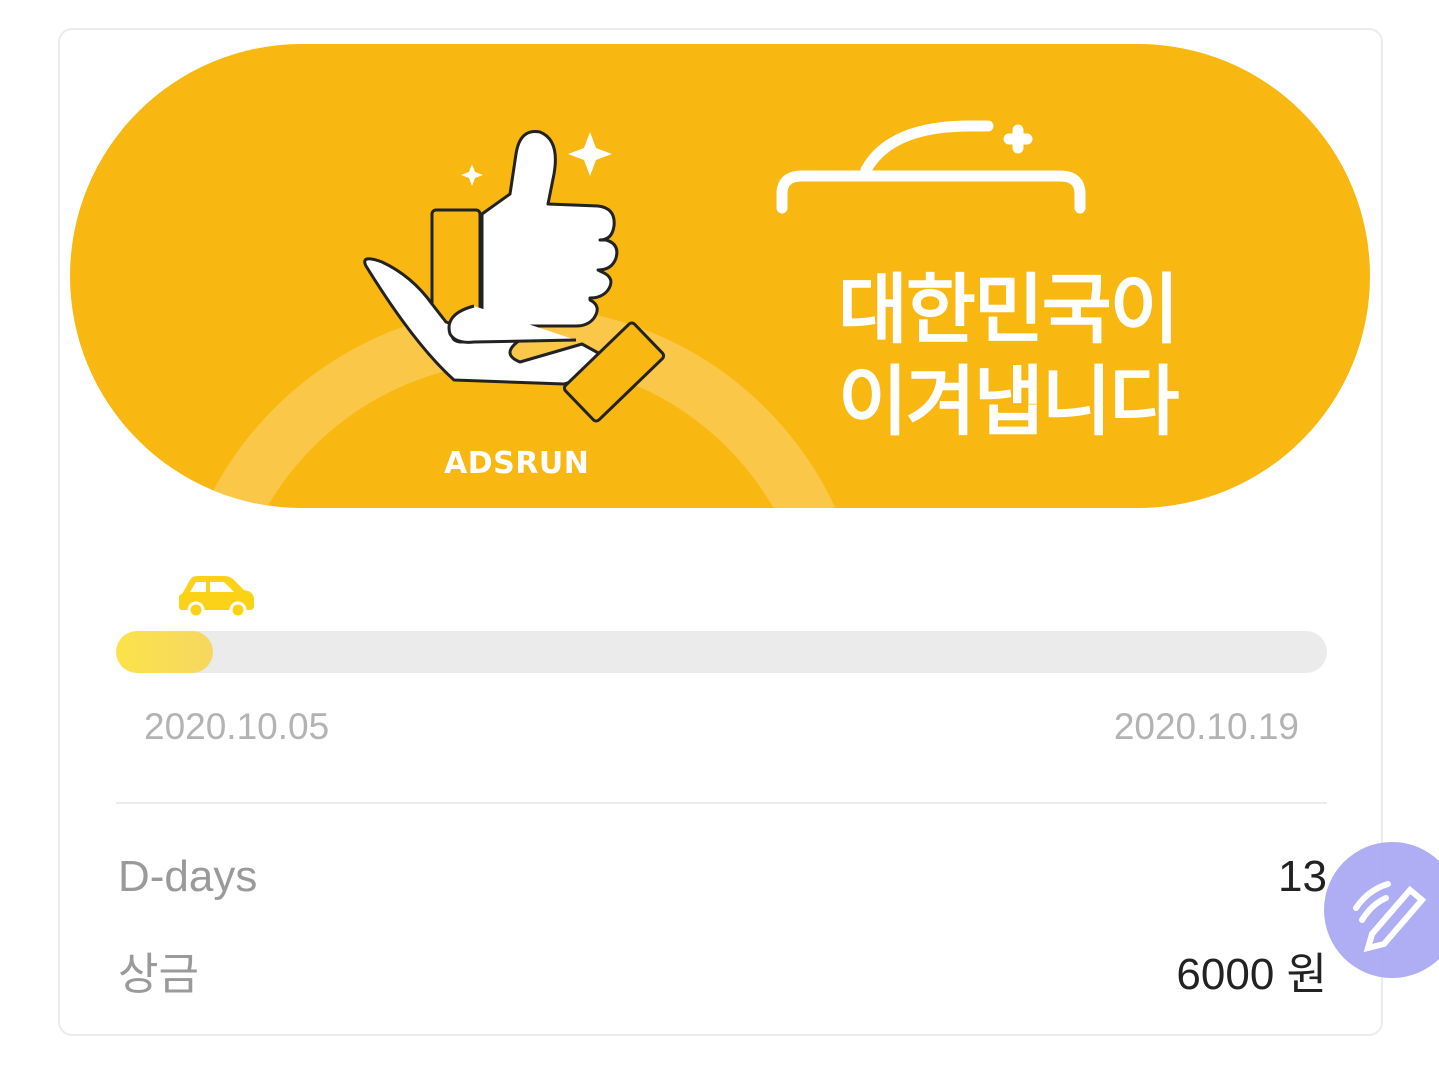 The image size is (1439, 1077). I want to click on edit-pencil-icon, so click(1390, 917).